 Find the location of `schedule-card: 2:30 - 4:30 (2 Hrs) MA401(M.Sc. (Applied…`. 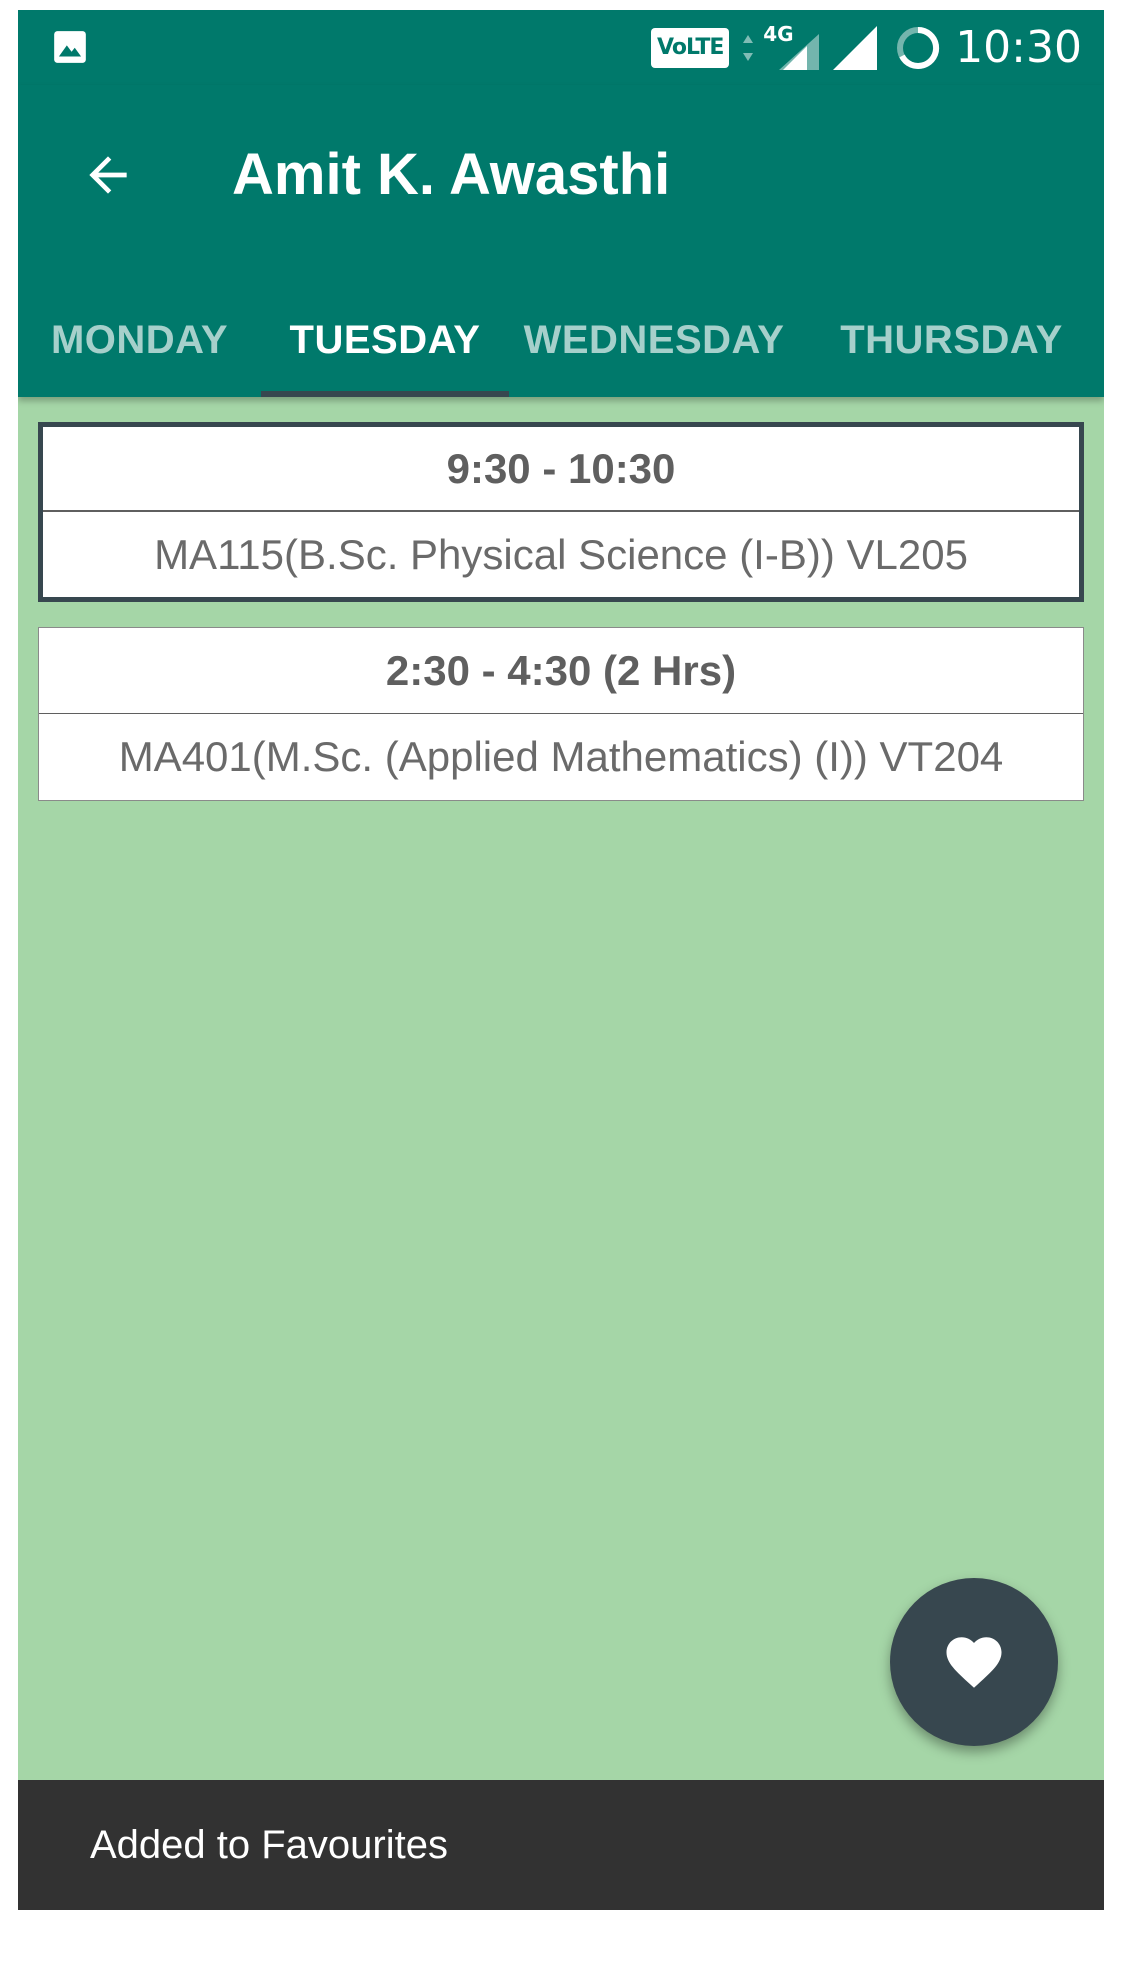

schedule-card: 2:30 - 4:30 (2 Hrs) MA401(M.Sc. (Applied… is located at coordinates (561, 714).